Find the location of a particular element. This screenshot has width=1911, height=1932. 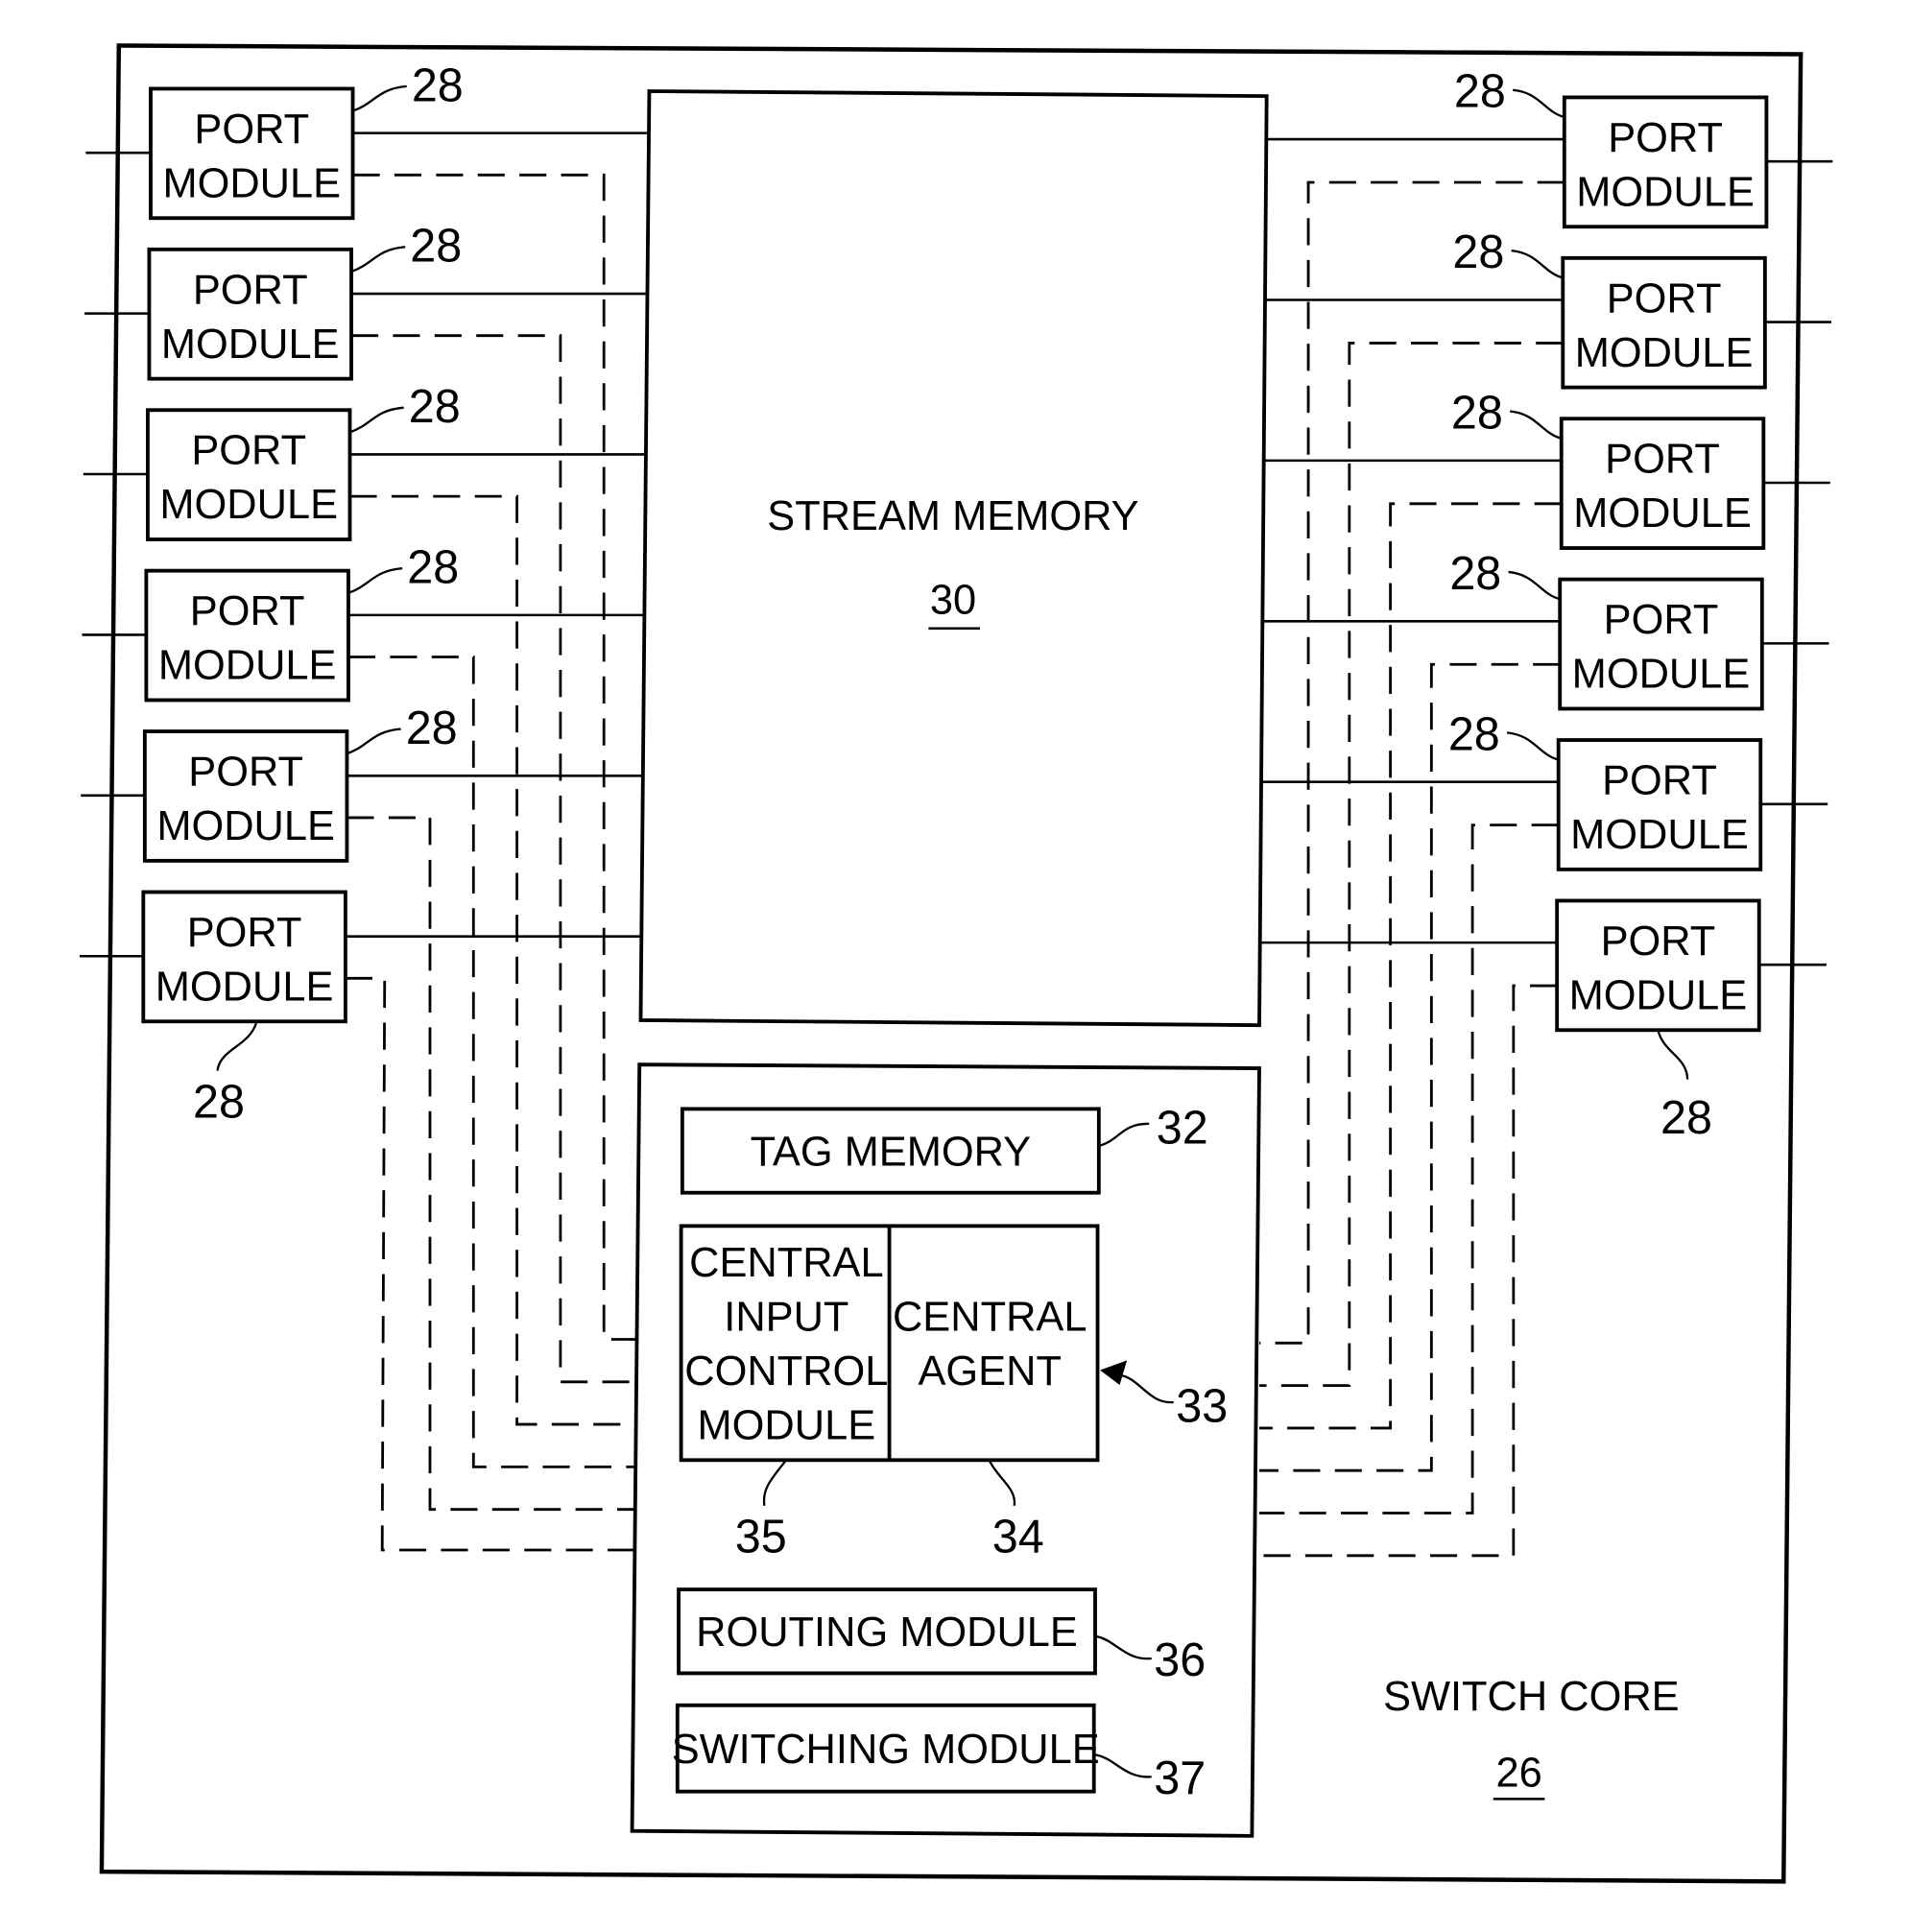

port-module-right-6: PORT MODULE 28 is located at coordinates (1543, 1021).